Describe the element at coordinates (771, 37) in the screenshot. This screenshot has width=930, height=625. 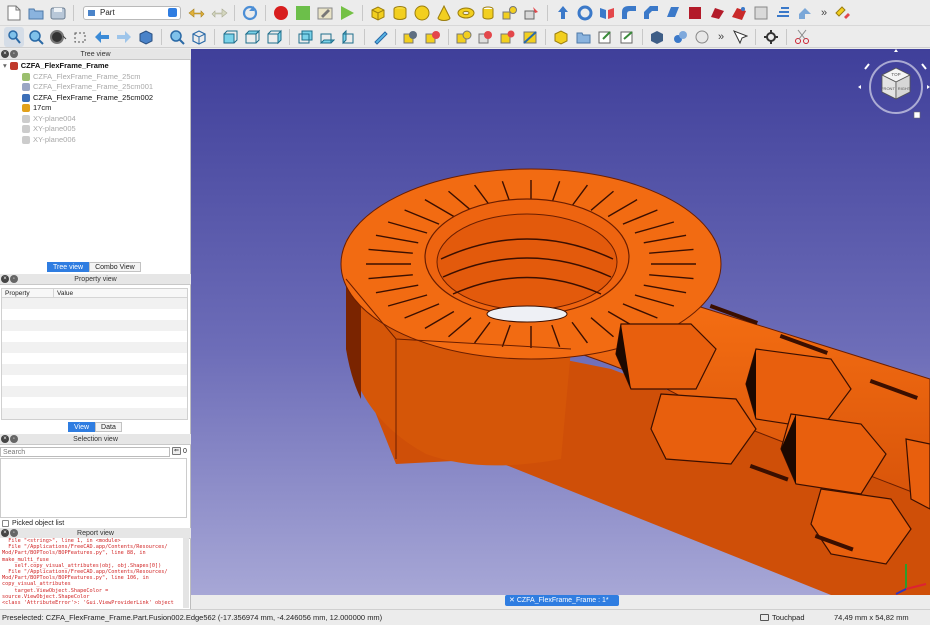
I see `std-tools-icon` at that location.